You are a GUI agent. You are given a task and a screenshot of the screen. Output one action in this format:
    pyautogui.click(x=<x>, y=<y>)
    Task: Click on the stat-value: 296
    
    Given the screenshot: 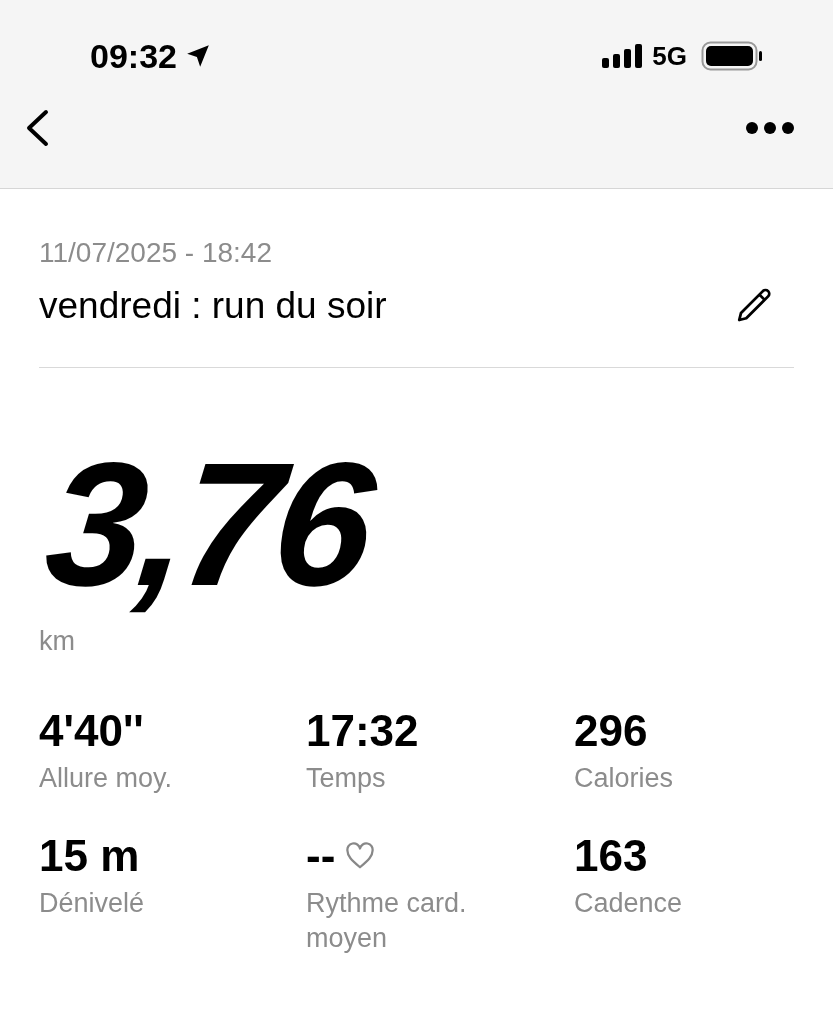 What is the action you would take?
    pyautogui.click(x=611, y=731)
    